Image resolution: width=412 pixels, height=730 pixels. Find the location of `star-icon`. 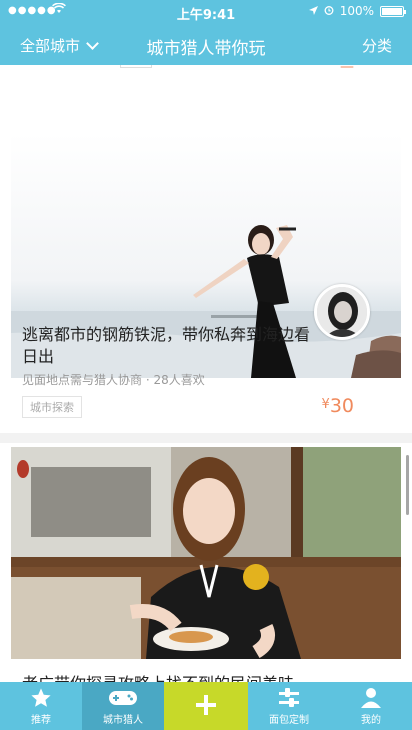

star-icon is located at coordinates (41, 699).